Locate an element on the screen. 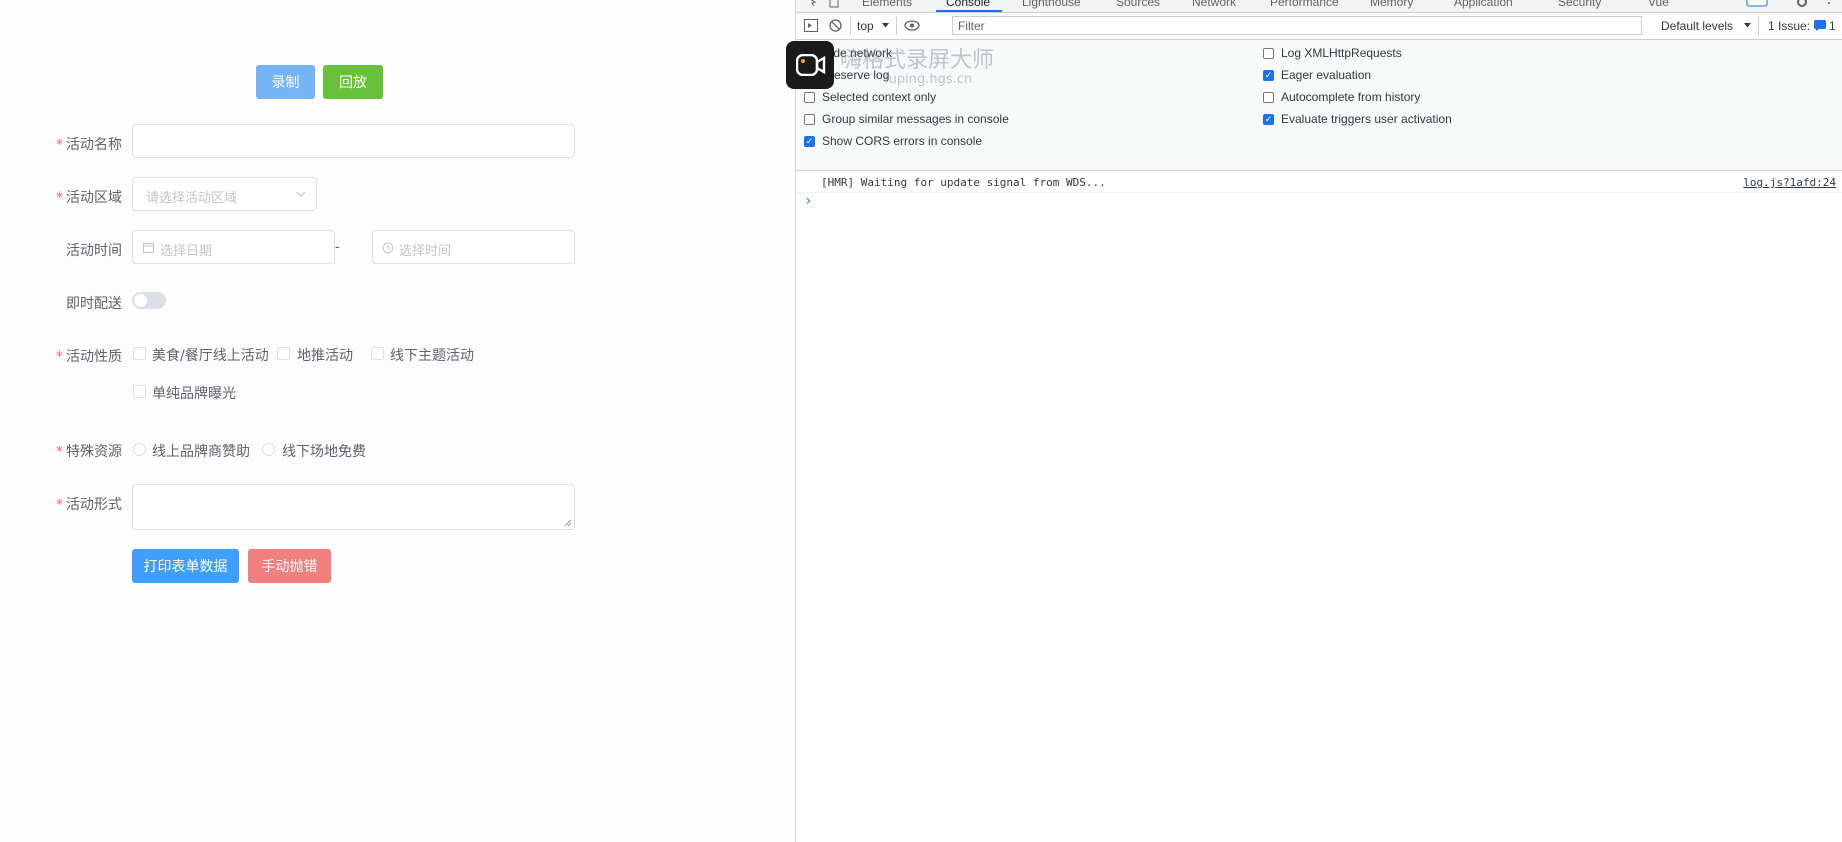 The image size is (1842, 842). tab-application: Application is located at coordinates (1483, 4).